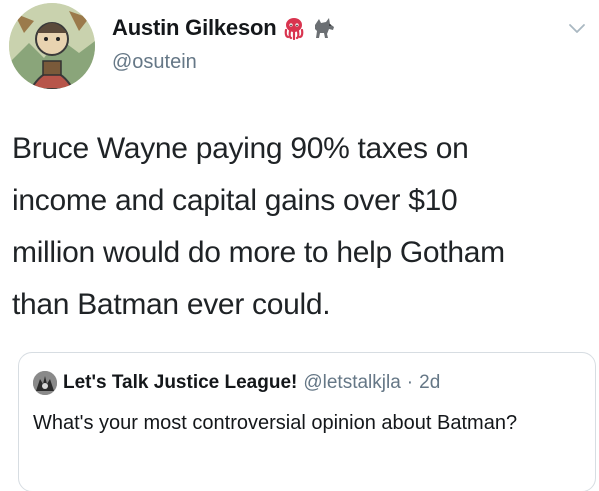 Image resolution: width=599 pixels, height=491 pixels. Describe the element at coordinates (235, 200) in the screenshot. I see `tweet-text-line: income and capital gains over $10` at that location.